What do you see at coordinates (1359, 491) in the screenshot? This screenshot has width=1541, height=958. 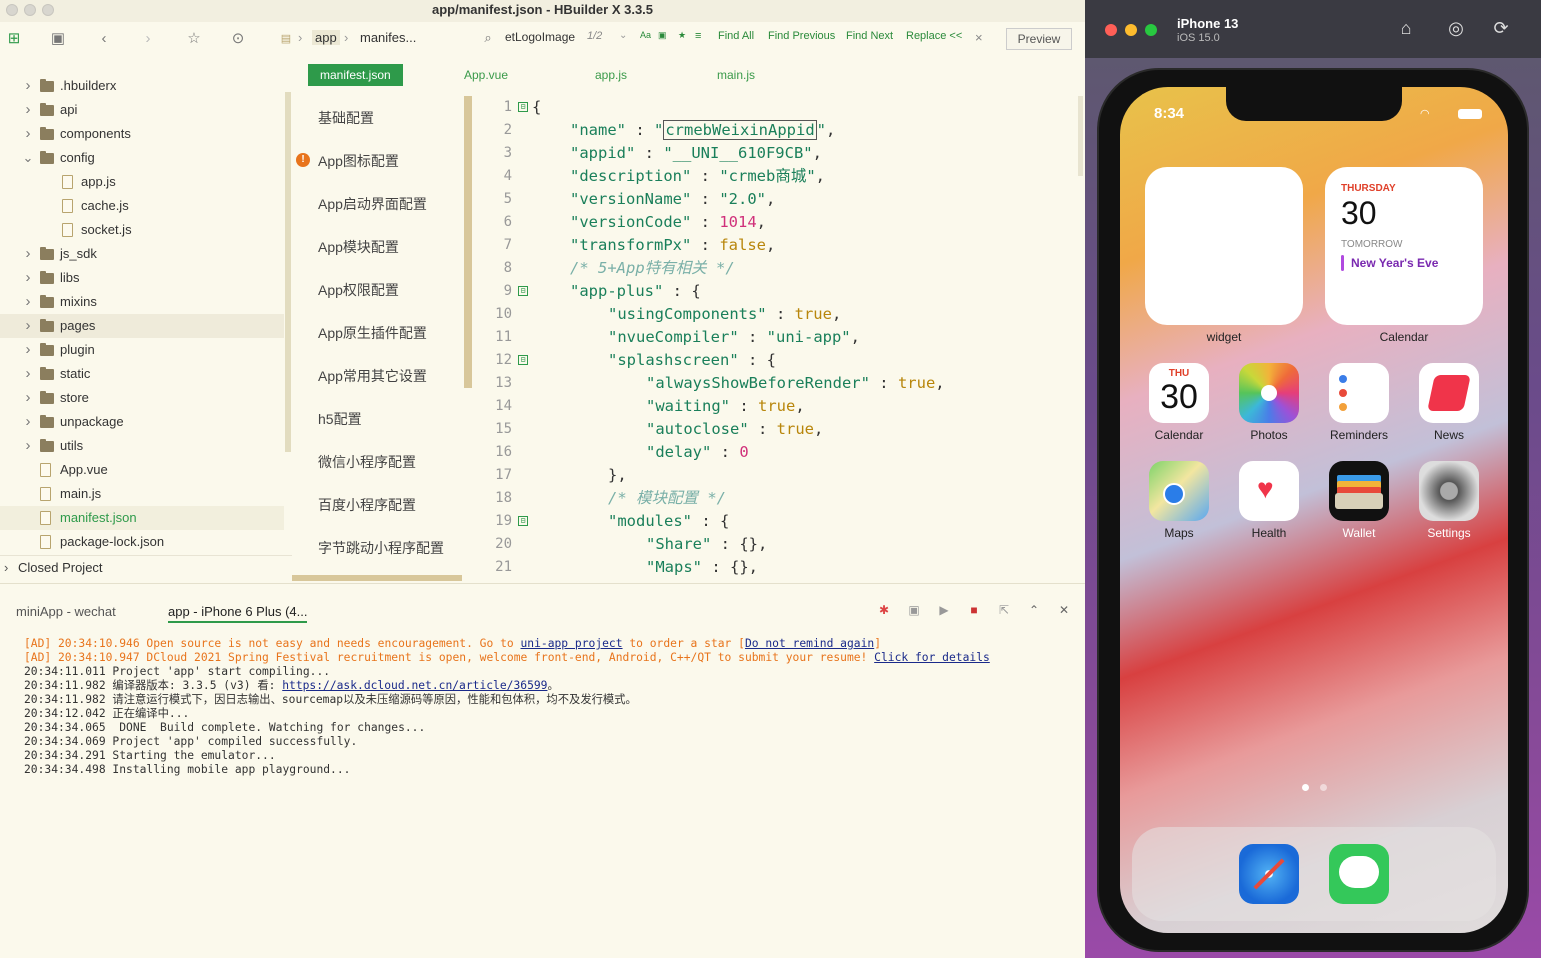 I see `wallet-icon` at bounding box center [1359, 491].